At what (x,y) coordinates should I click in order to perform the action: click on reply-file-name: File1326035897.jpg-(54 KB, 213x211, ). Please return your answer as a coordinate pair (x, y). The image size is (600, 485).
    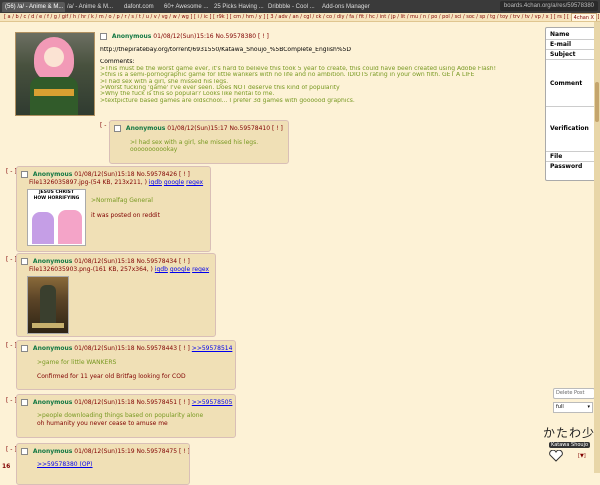
    Looking at the image, I should click on (88, 182).